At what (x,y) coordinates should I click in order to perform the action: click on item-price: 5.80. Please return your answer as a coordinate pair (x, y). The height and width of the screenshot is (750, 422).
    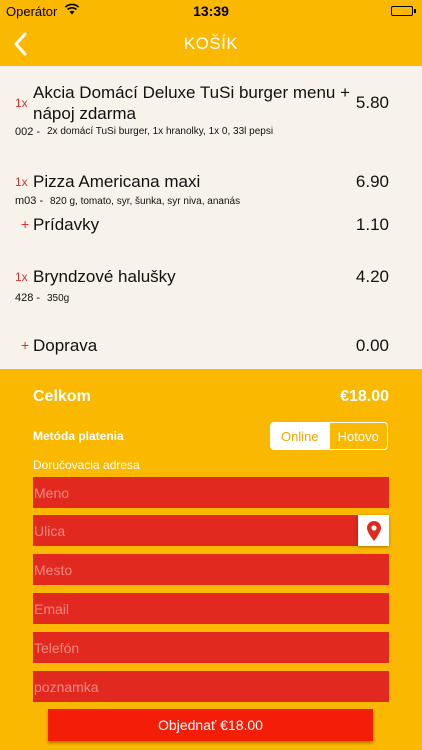
    Looking at the image, I should click on (372, 102).